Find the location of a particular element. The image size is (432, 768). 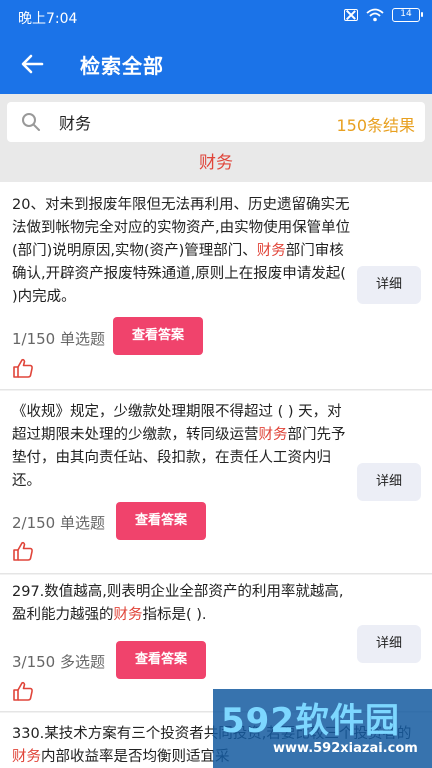

watermark-url: www.592xiazai.com is located at coordinates (345, 748).